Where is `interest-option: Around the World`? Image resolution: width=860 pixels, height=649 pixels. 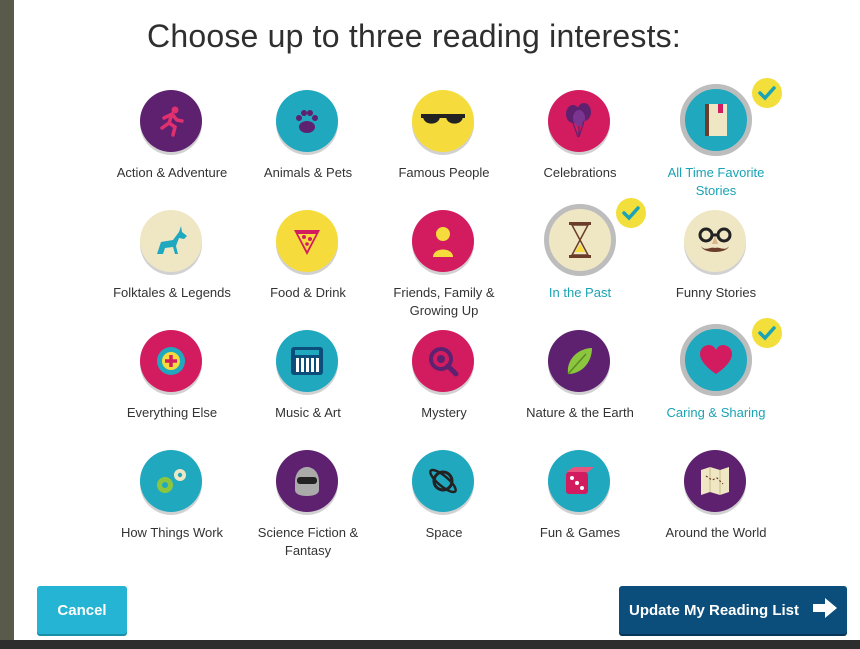 interest-option: Around the World is located at coordinates (716, 508).